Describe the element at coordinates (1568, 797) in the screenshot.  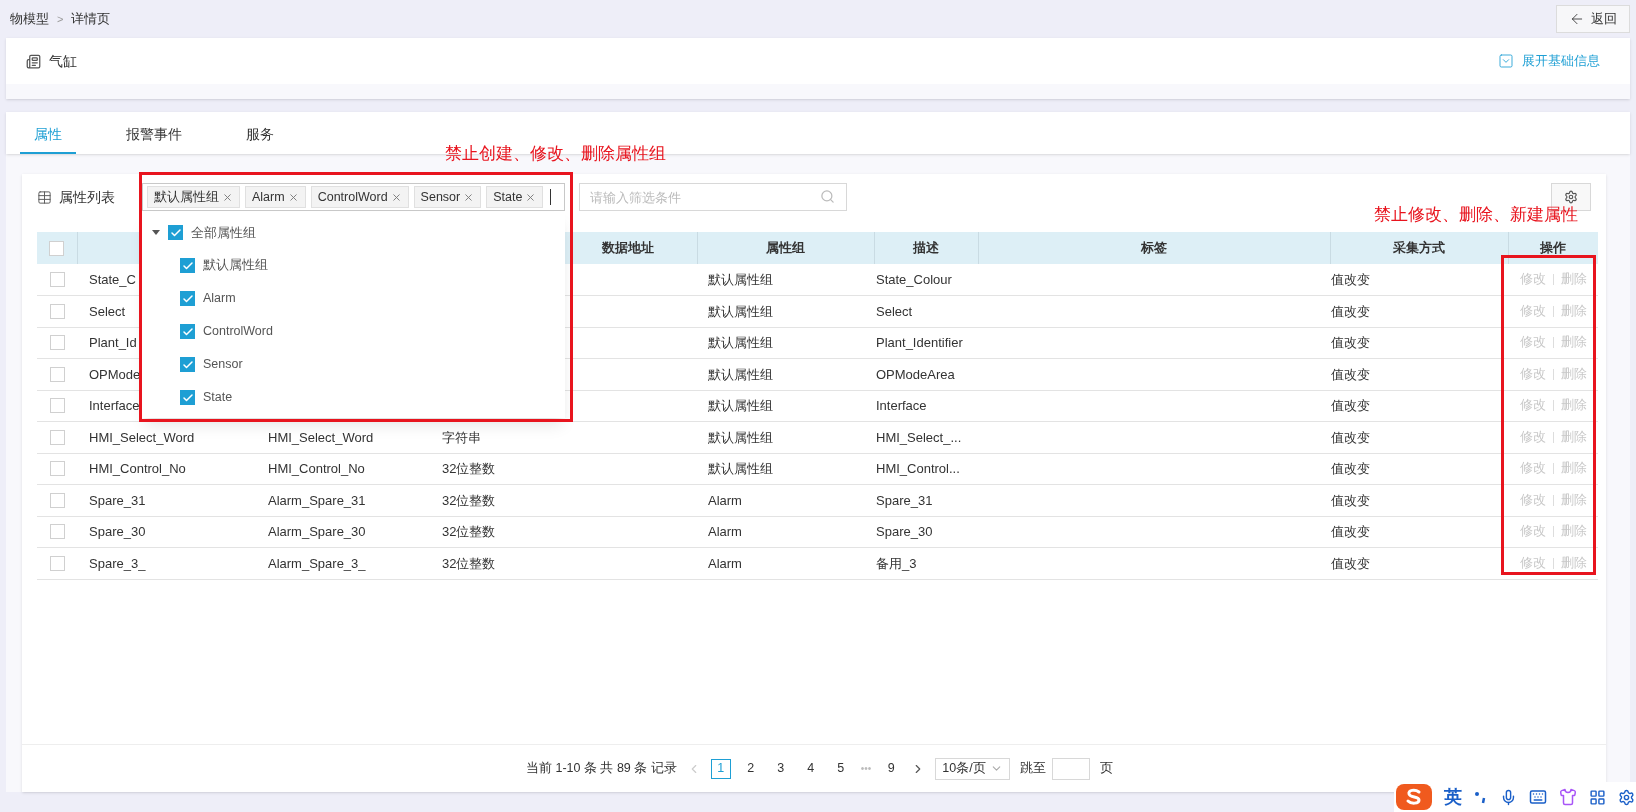
I see `shirt-icon` at that location.